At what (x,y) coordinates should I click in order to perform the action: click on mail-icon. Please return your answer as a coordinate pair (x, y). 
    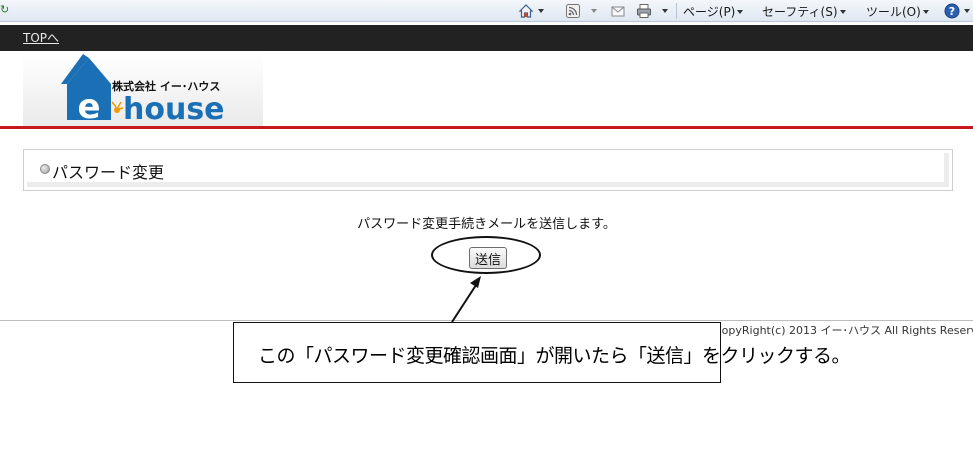
    Looking at the image, I should click on (618, 11).